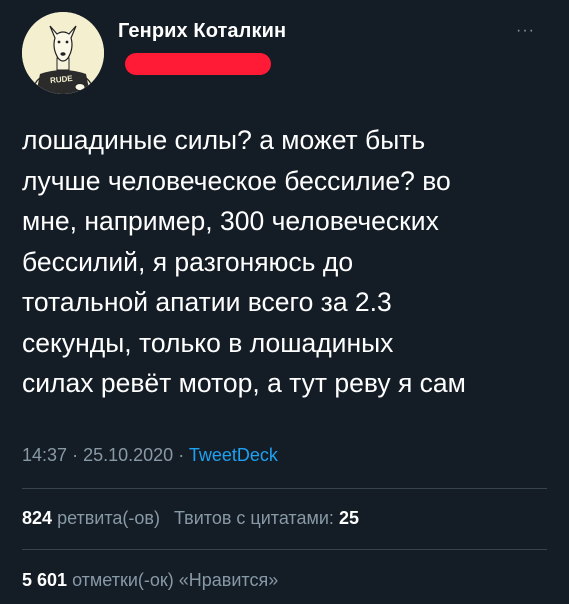 The image size is (569, 604). Describe the element at coordinates (525, 31) in the screenshot. I see `more-options-icon: ···` at that location.